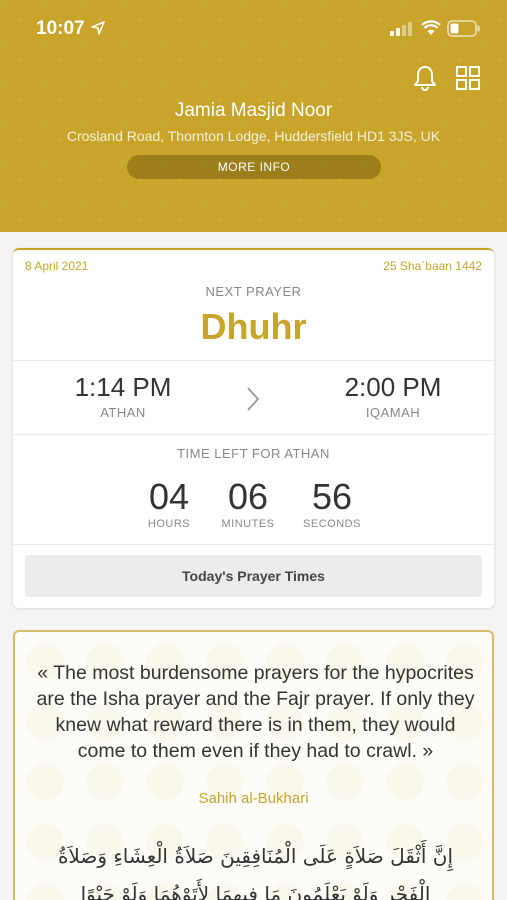 The image size is (507, 900). Describe the element at coordinates (253, 399) in the screenshot. I see `chevron-right-icon` at that location.